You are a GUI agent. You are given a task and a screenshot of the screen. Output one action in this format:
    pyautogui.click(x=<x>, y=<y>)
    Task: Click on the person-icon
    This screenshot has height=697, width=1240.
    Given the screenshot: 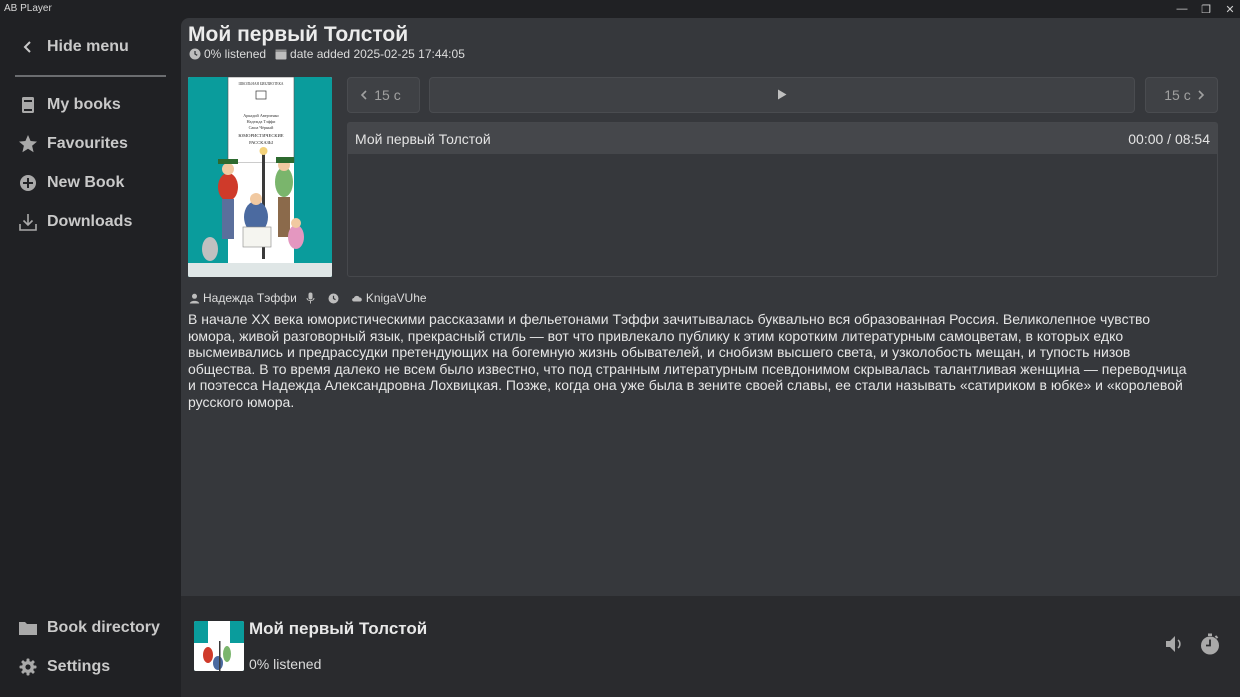 What is the action you would take?
    pyautogui.click(x=194, y=298)
    